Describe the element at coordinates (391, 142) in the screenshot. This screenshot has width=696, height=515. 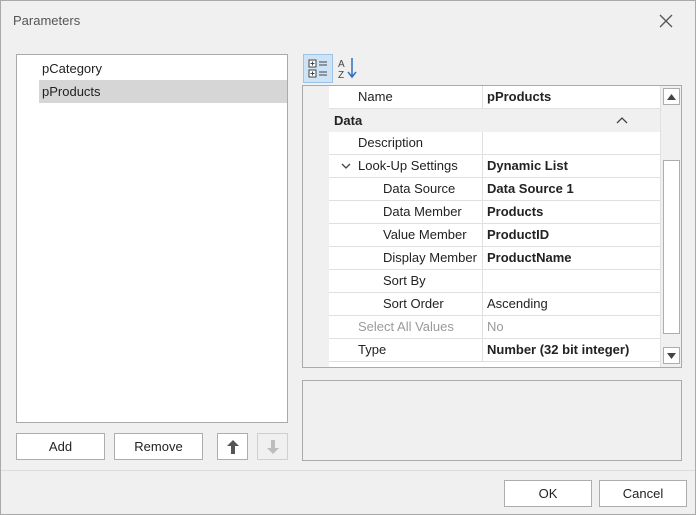
I see `row-label: Description` at that location.